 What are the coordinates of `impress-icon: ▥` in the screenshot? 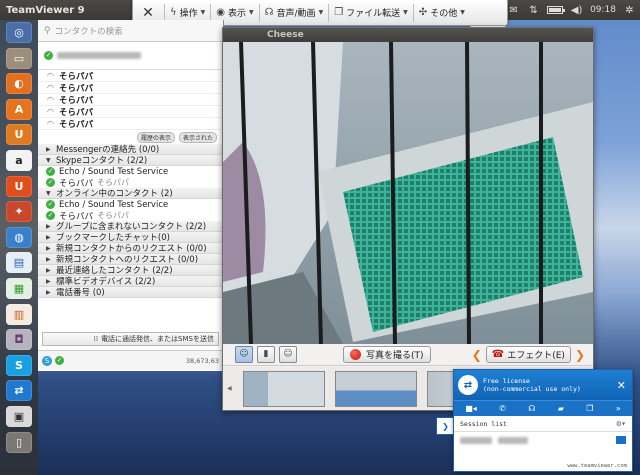 It's located at (19, 314).